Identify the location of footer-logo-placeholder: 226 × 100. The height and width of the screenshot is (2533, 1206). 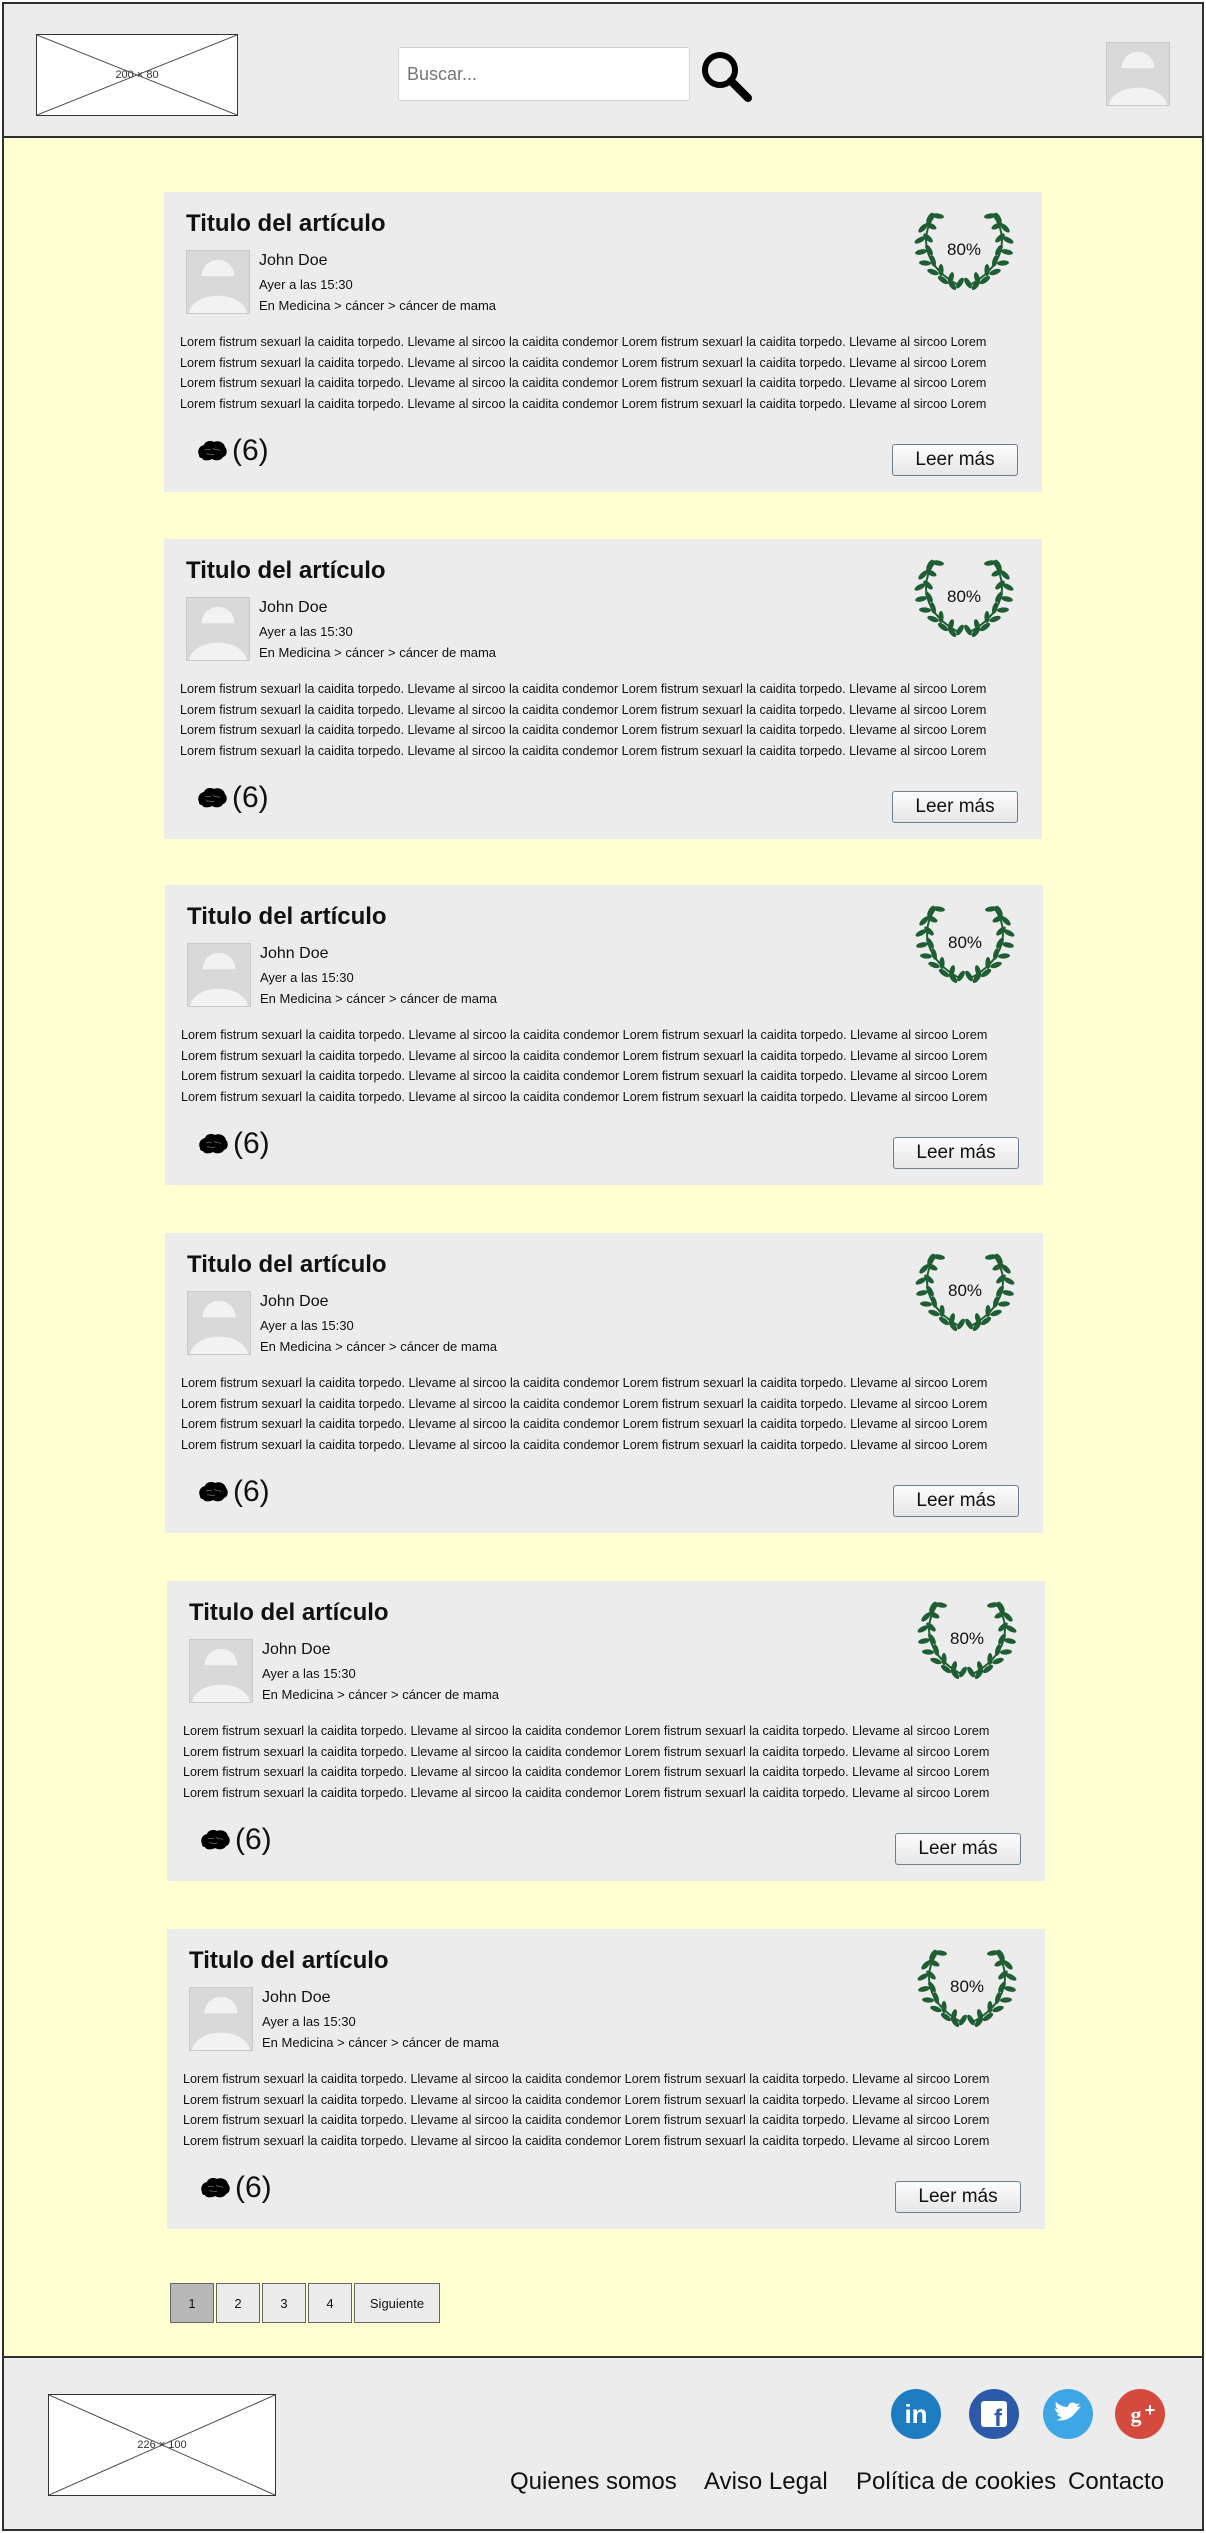
(162, 2445).